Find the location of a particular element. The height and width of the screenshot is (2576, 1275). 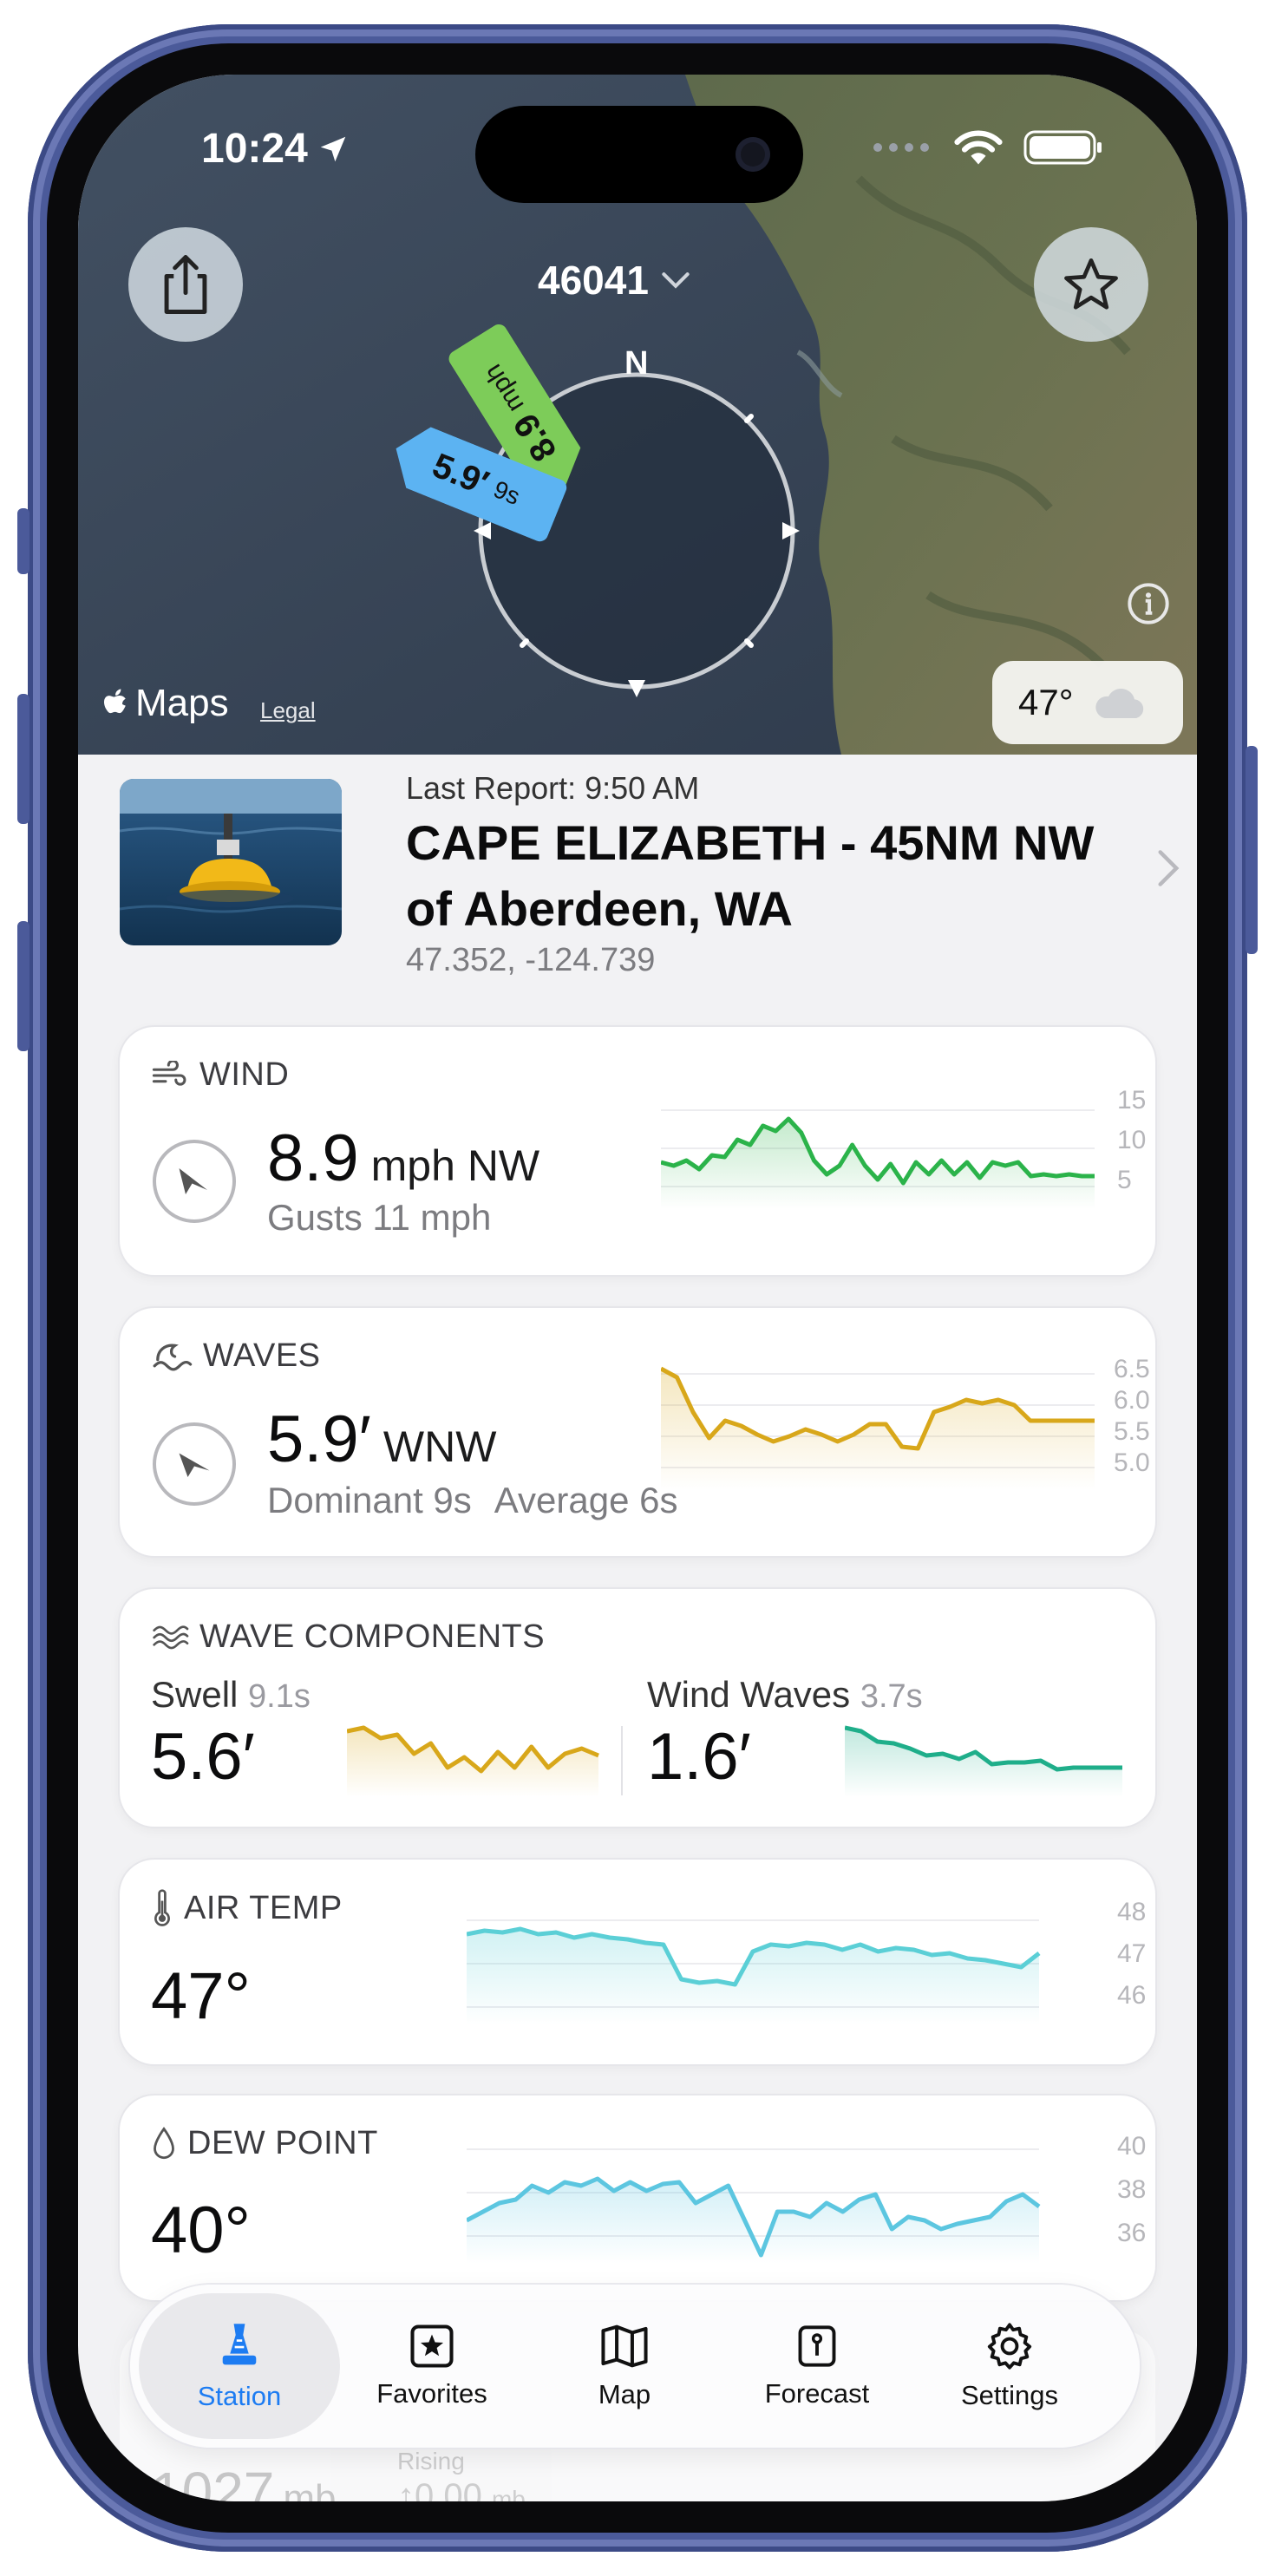

map-info-icon is located at coordinates (1148, 603).